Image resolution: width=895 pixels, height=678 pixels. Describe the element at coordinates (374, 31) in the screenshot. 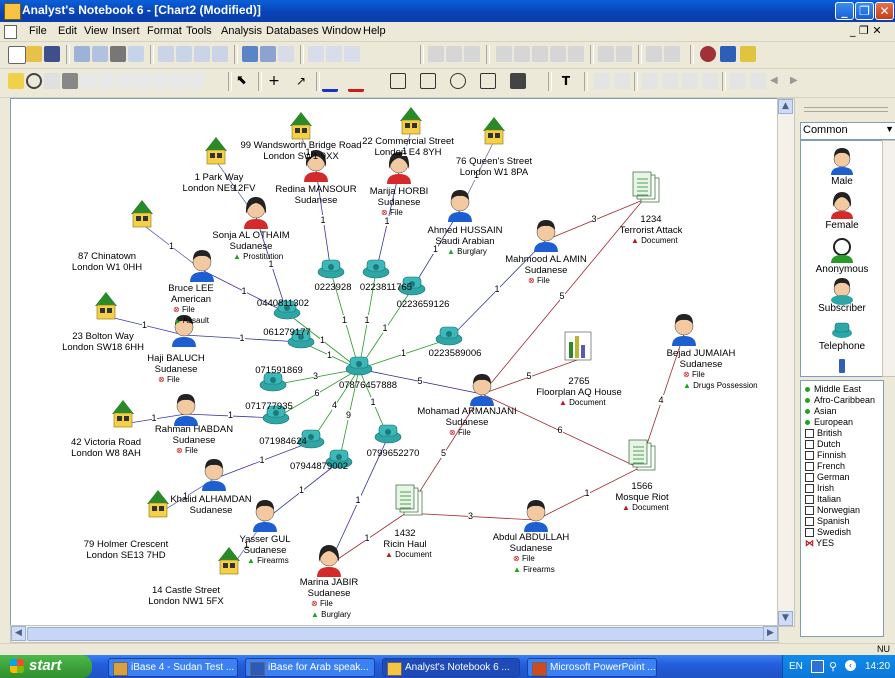

I see `menu-help: Help` at that location.